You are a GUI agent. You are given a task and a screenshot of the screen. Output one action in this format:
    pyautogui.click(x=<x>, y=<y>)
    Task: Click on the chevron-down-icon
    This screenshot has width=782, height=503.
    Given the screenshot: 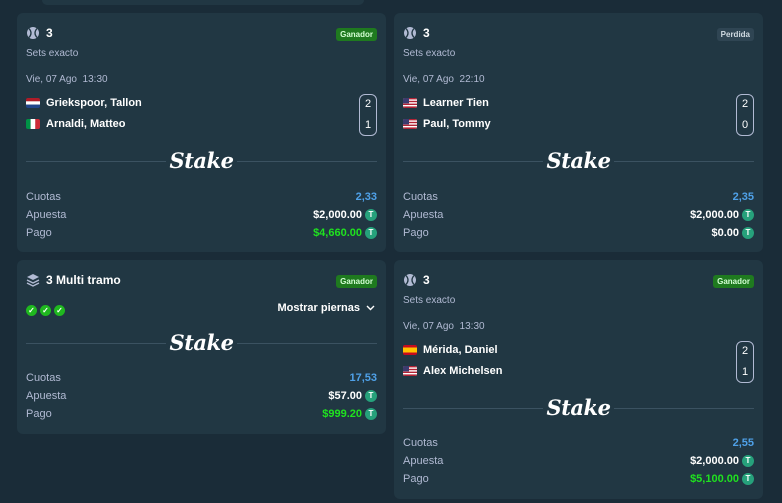 What is the action you would take?
    pyautogui.click(x=370, y=308)
    